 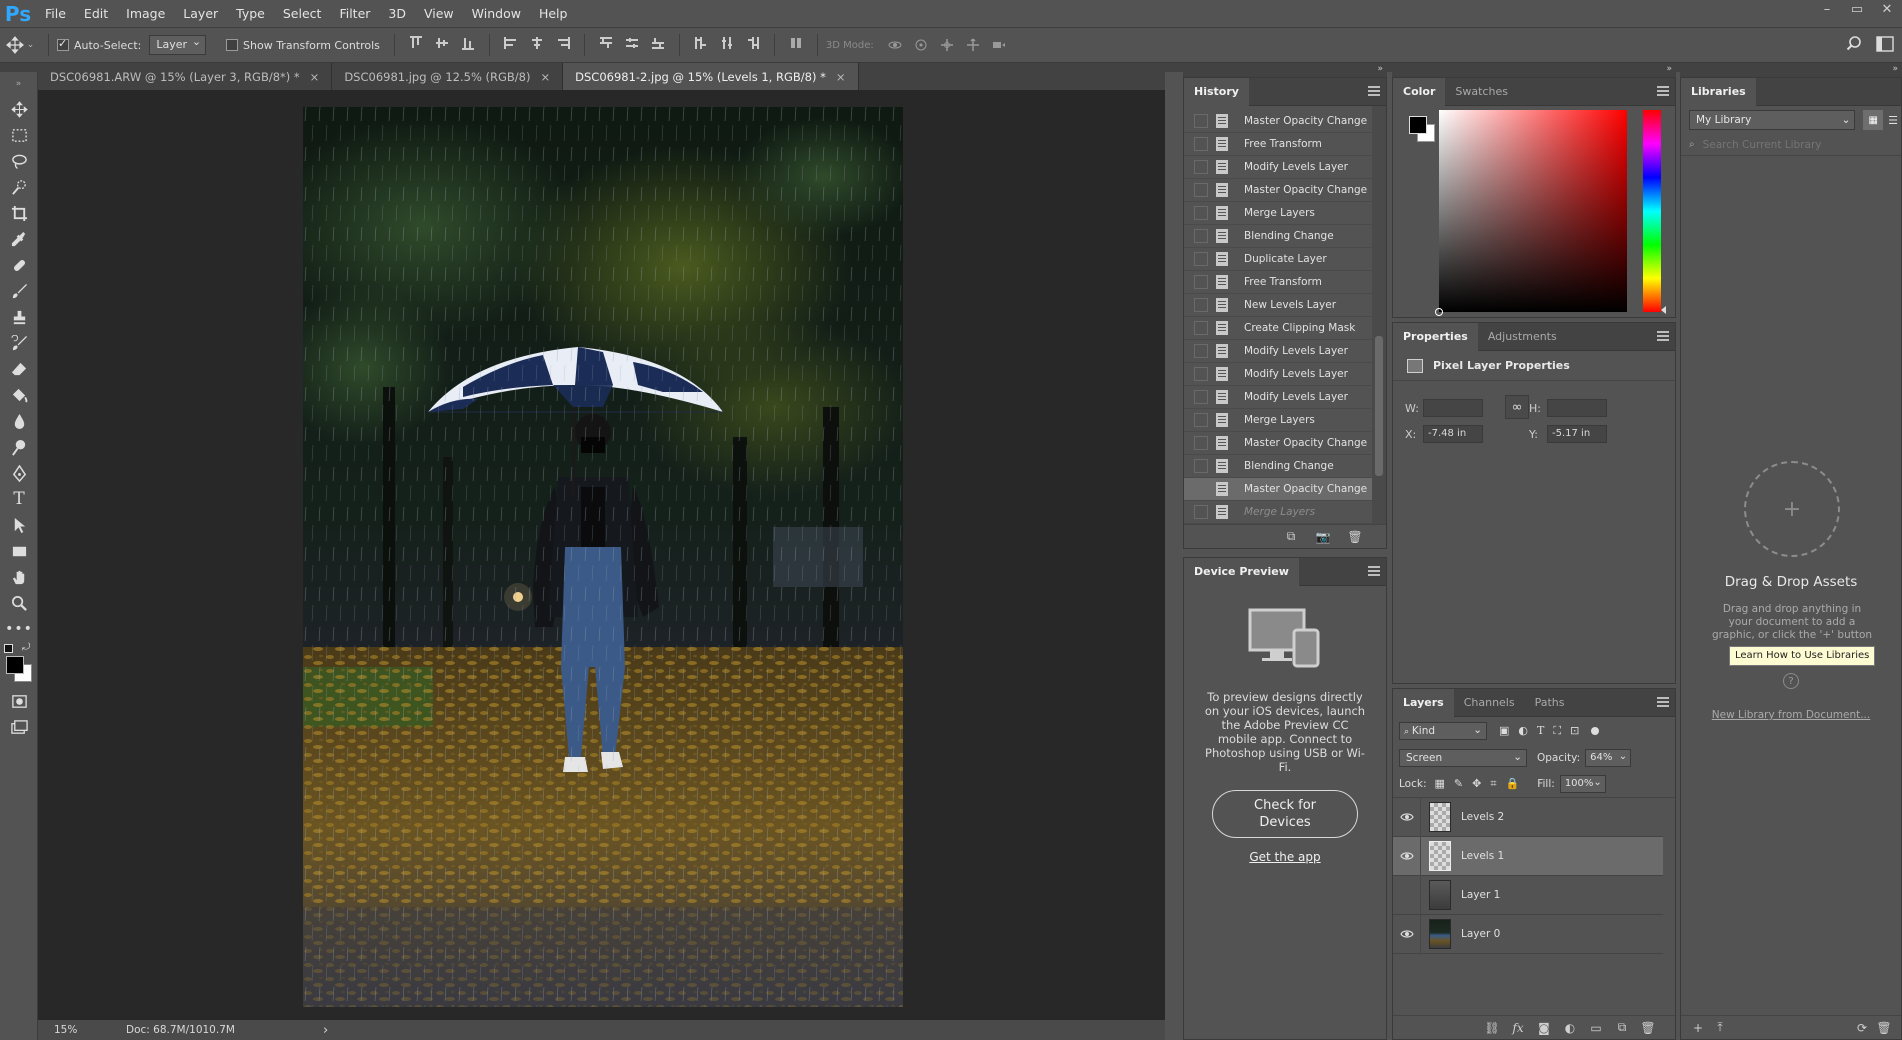 What do you see at coordinates (1792, 509) in the screenshot?
I see `add-asset-plus-circle: +` at bounding box center [1792, 509].